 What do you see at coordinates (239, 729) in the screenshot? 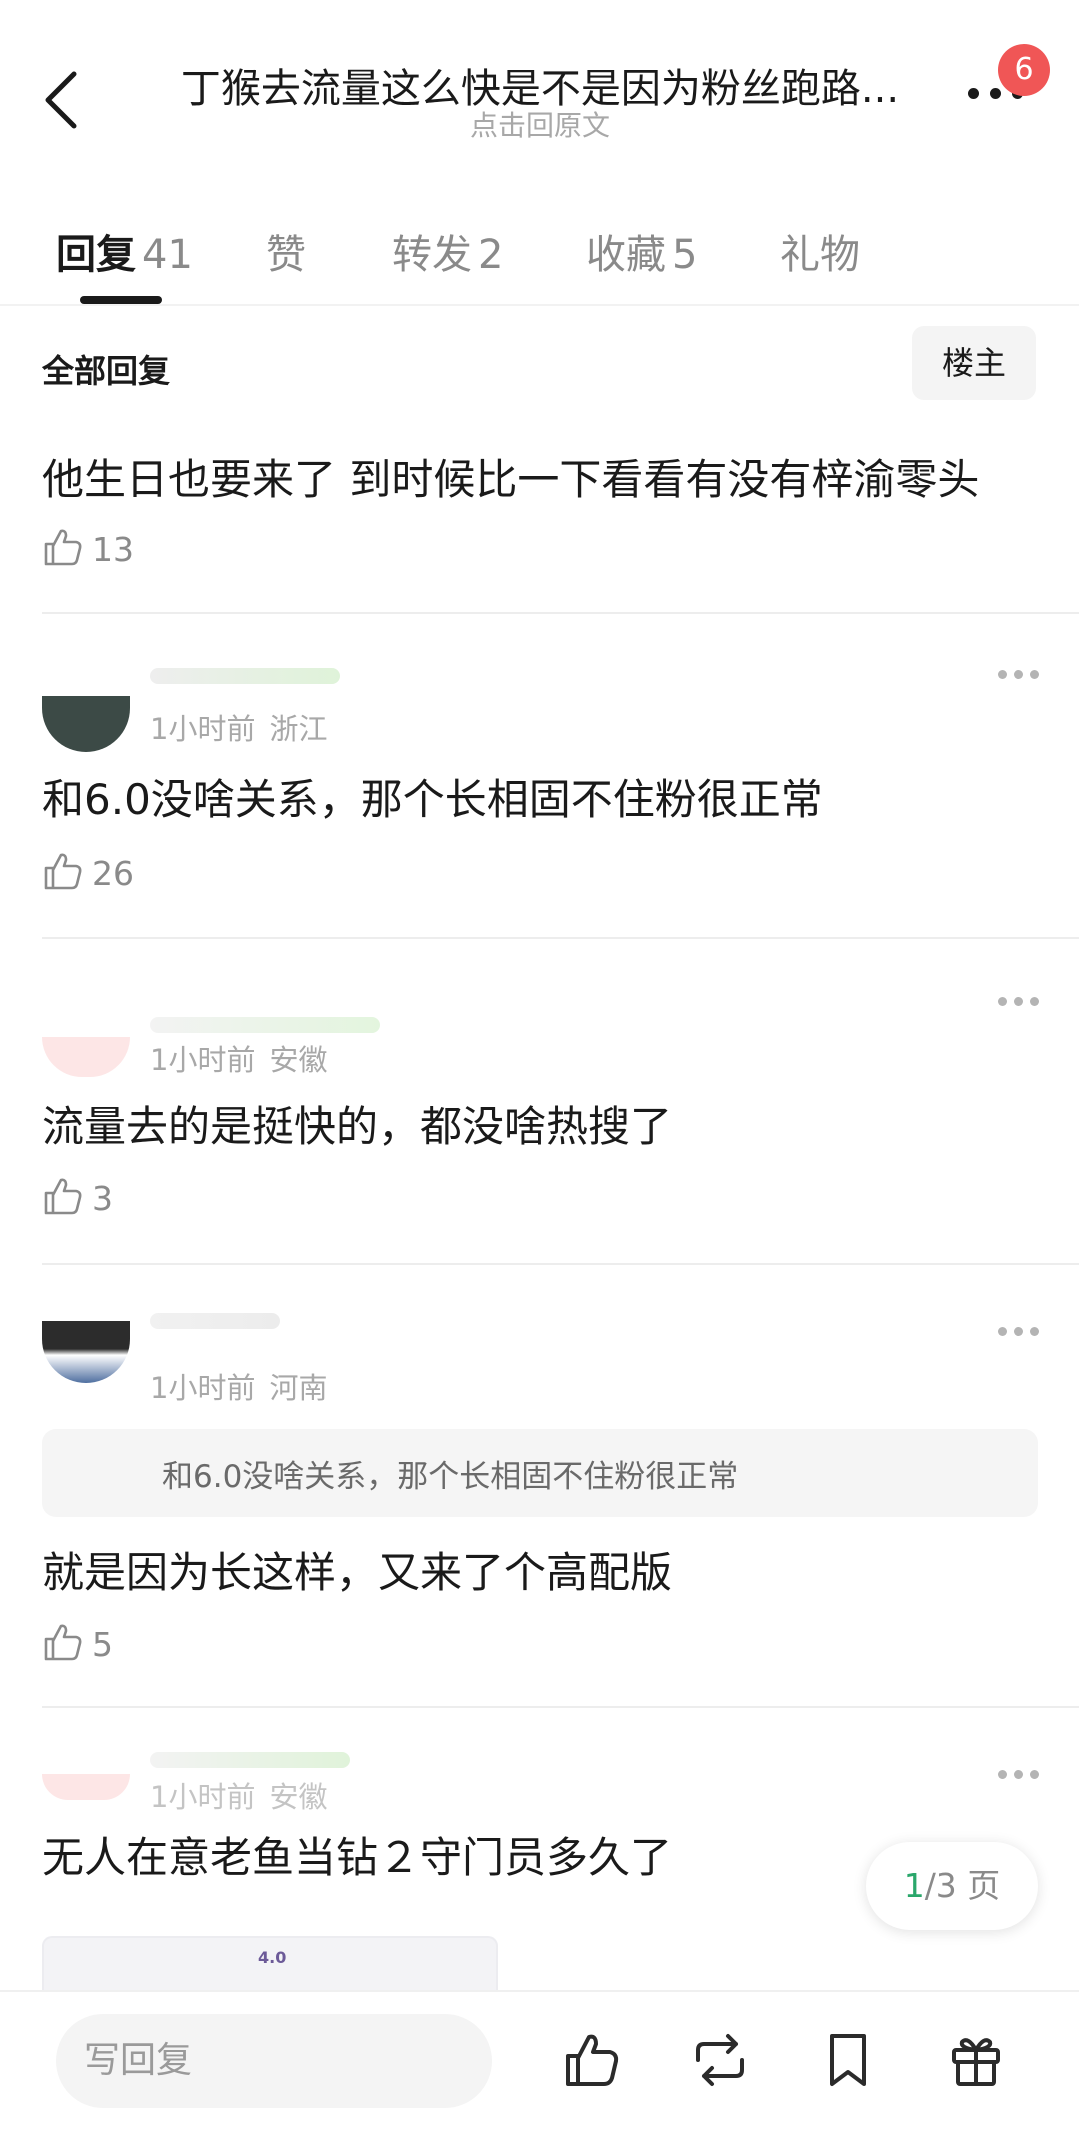
I see `comment-meta: 1小时前 浙江` at bounding box center [239, 729].